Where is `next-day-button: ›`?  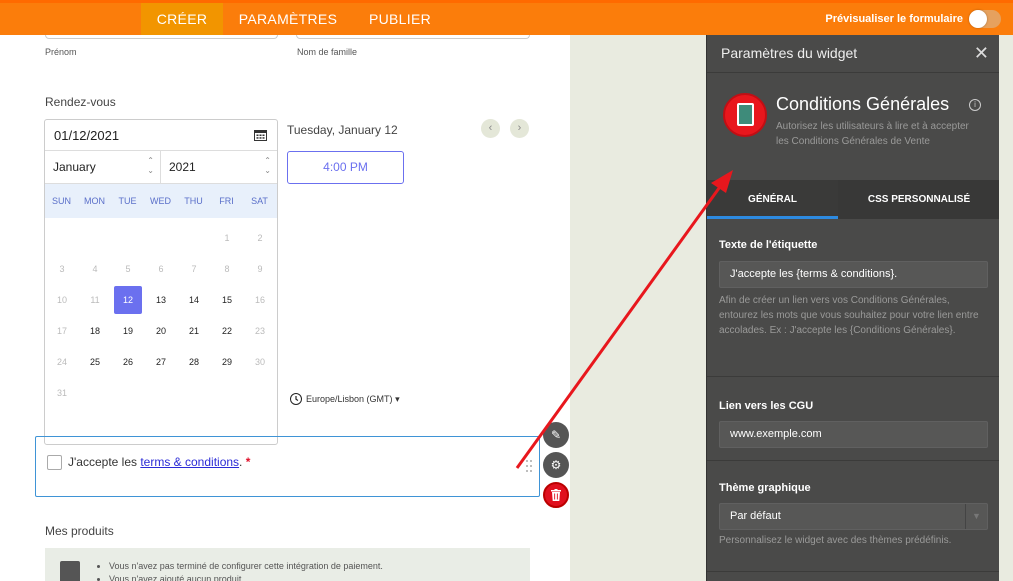 next-day-button: › is located at coordinates (519, 128).